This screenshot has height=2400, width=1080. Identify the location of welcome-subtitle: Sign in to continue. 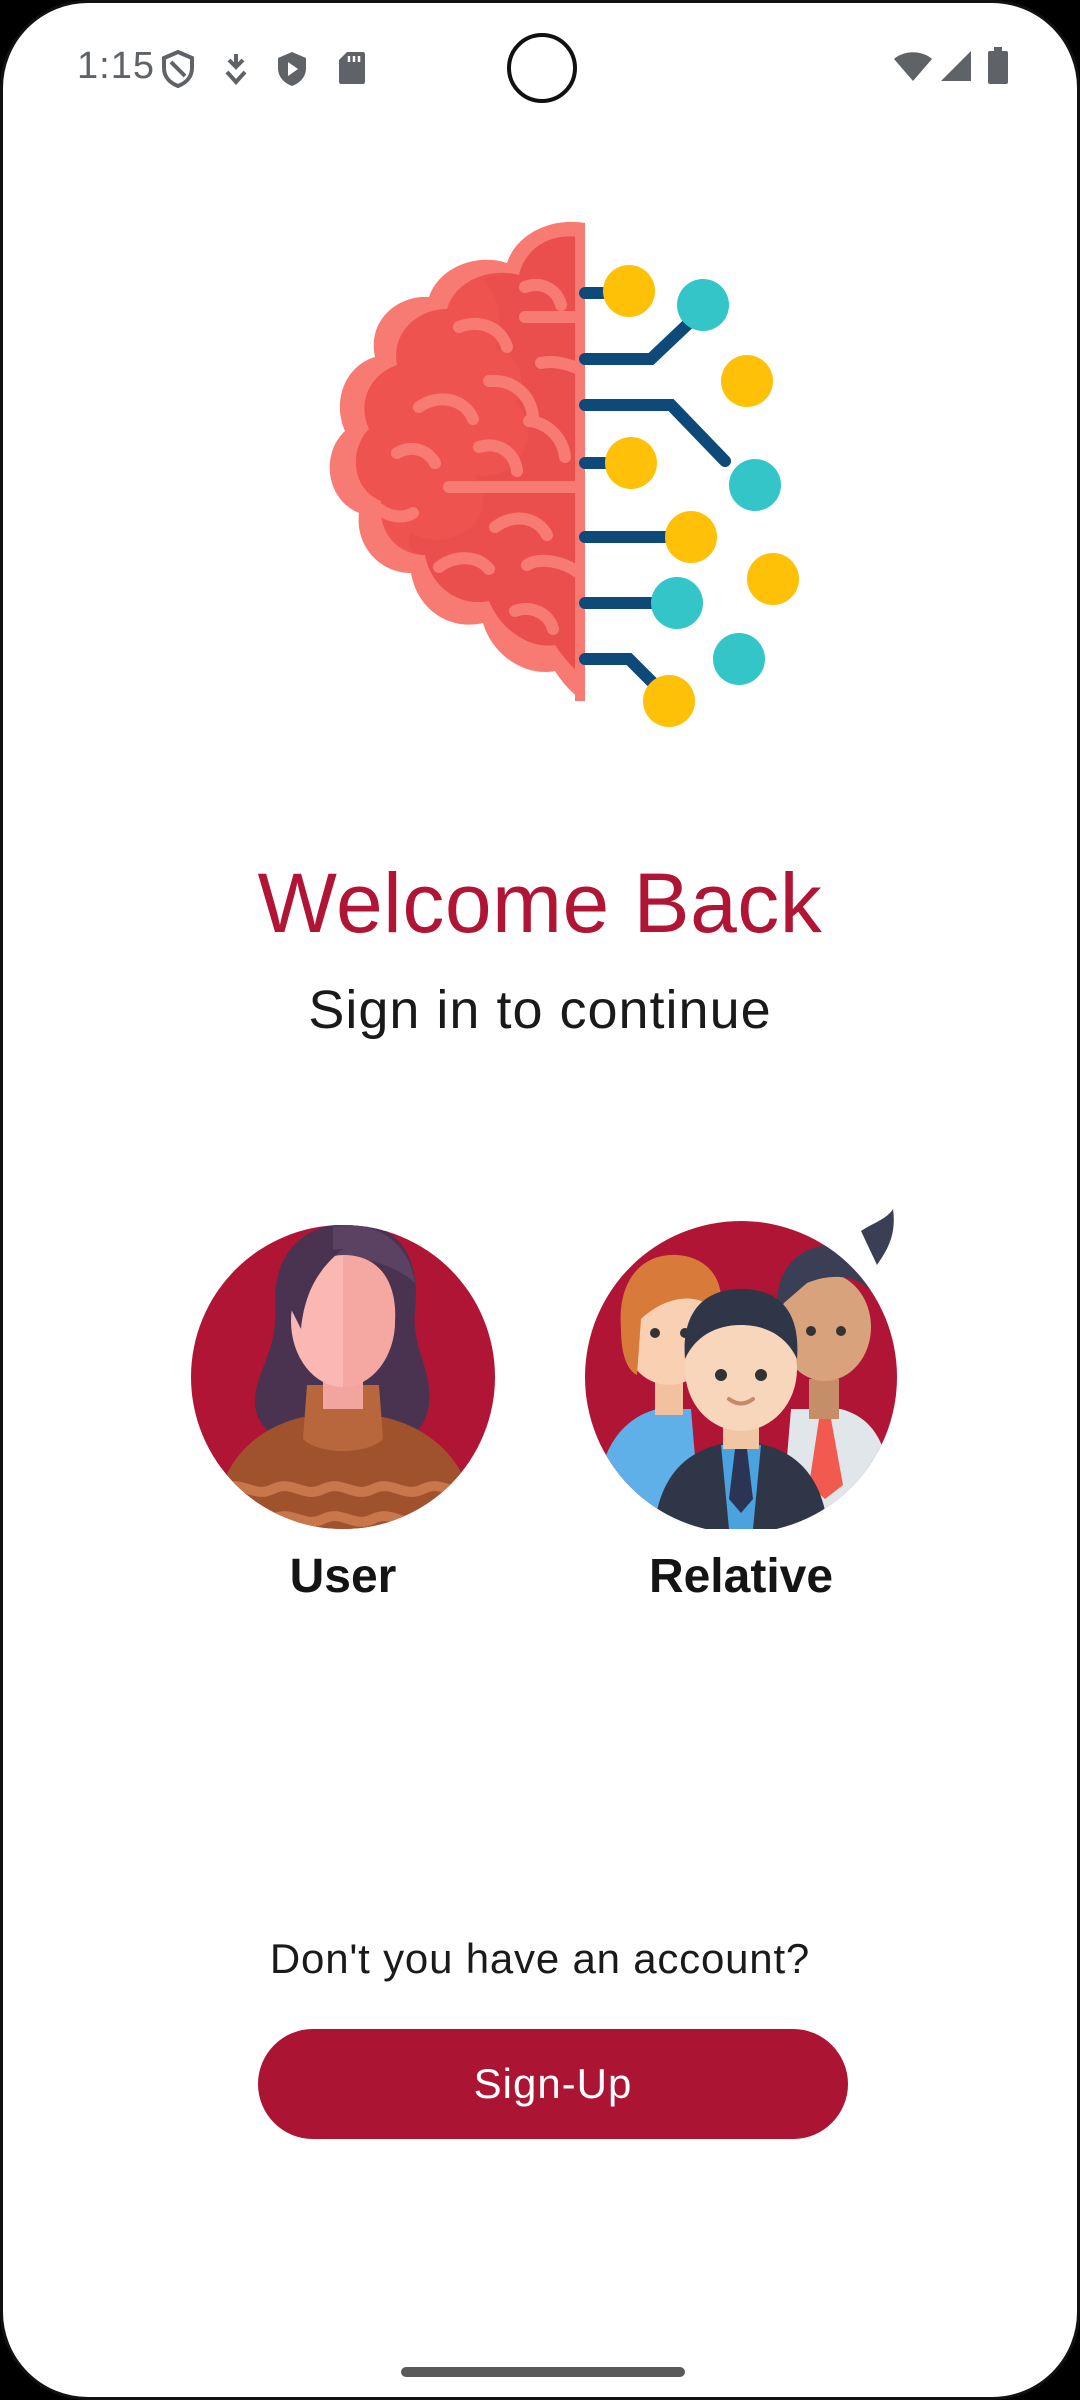
(540, 1010).